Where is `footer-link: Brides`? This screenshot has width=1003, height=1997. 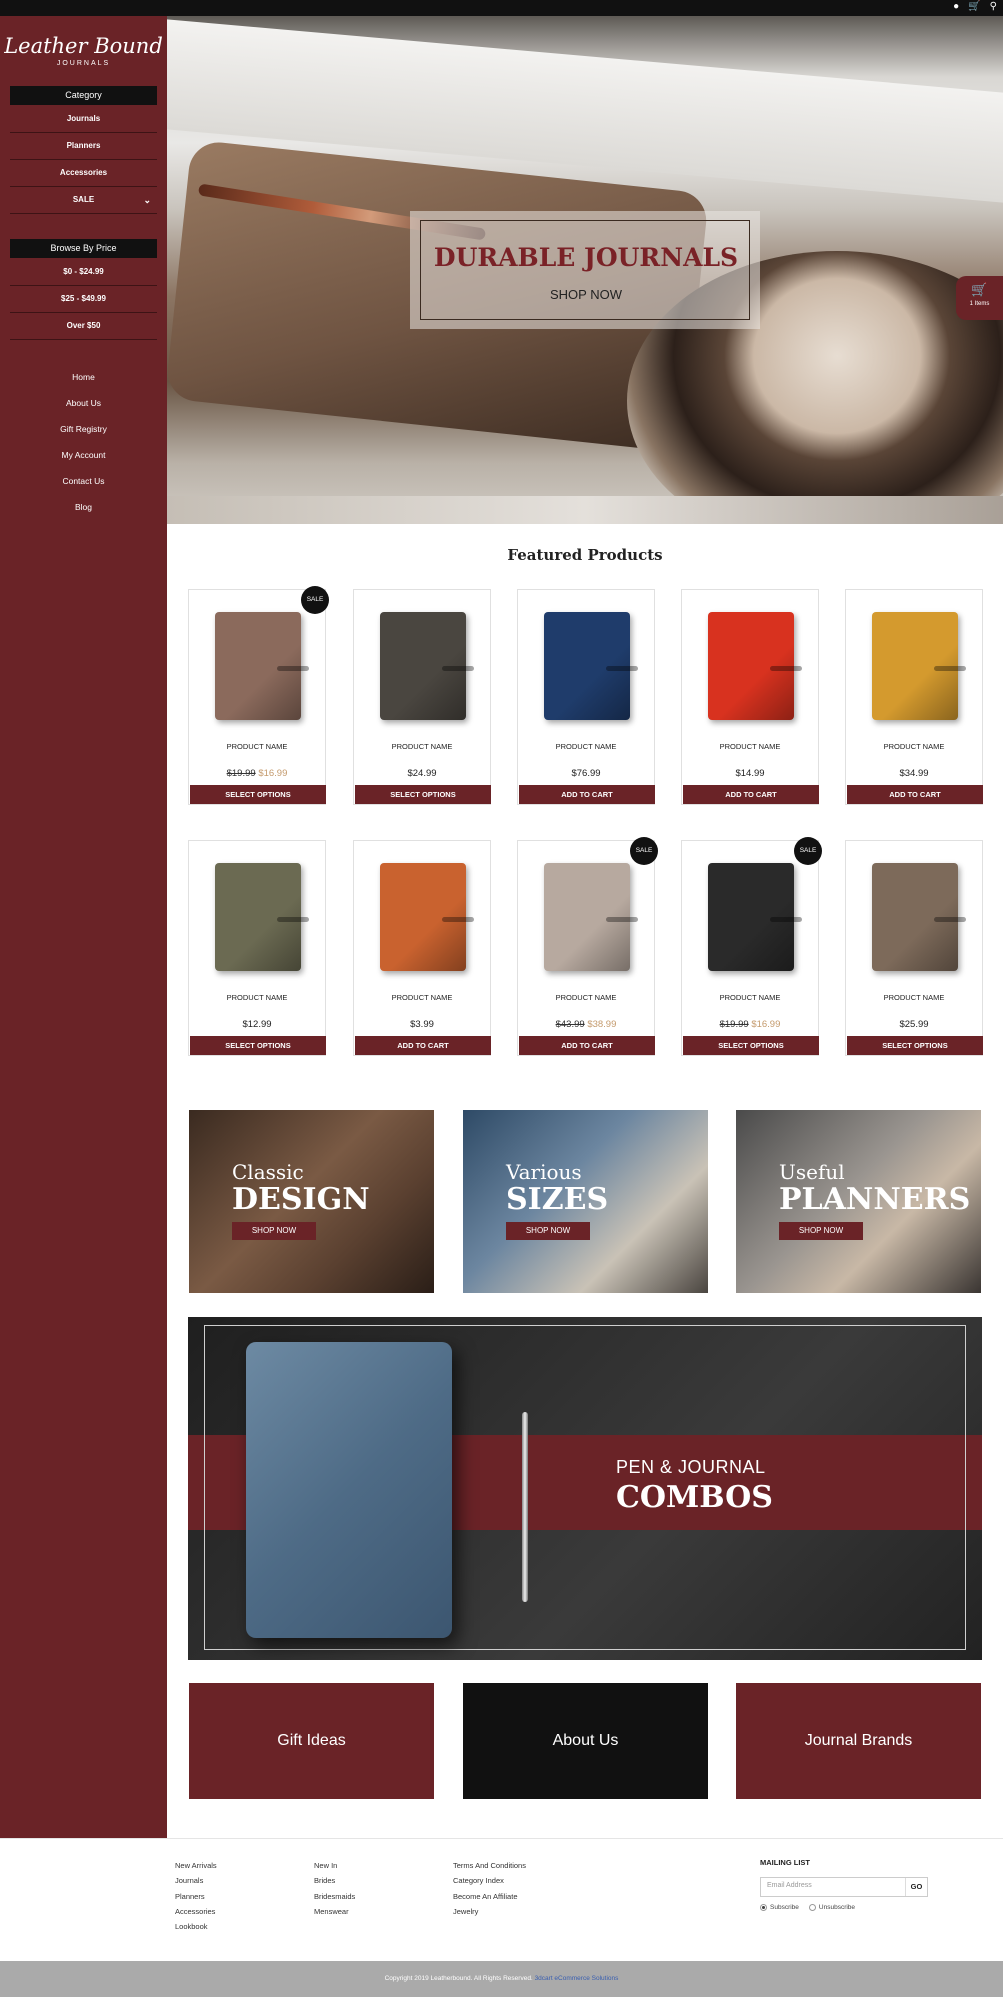 footer-link: Brides is located at coordinates (334, 1880).